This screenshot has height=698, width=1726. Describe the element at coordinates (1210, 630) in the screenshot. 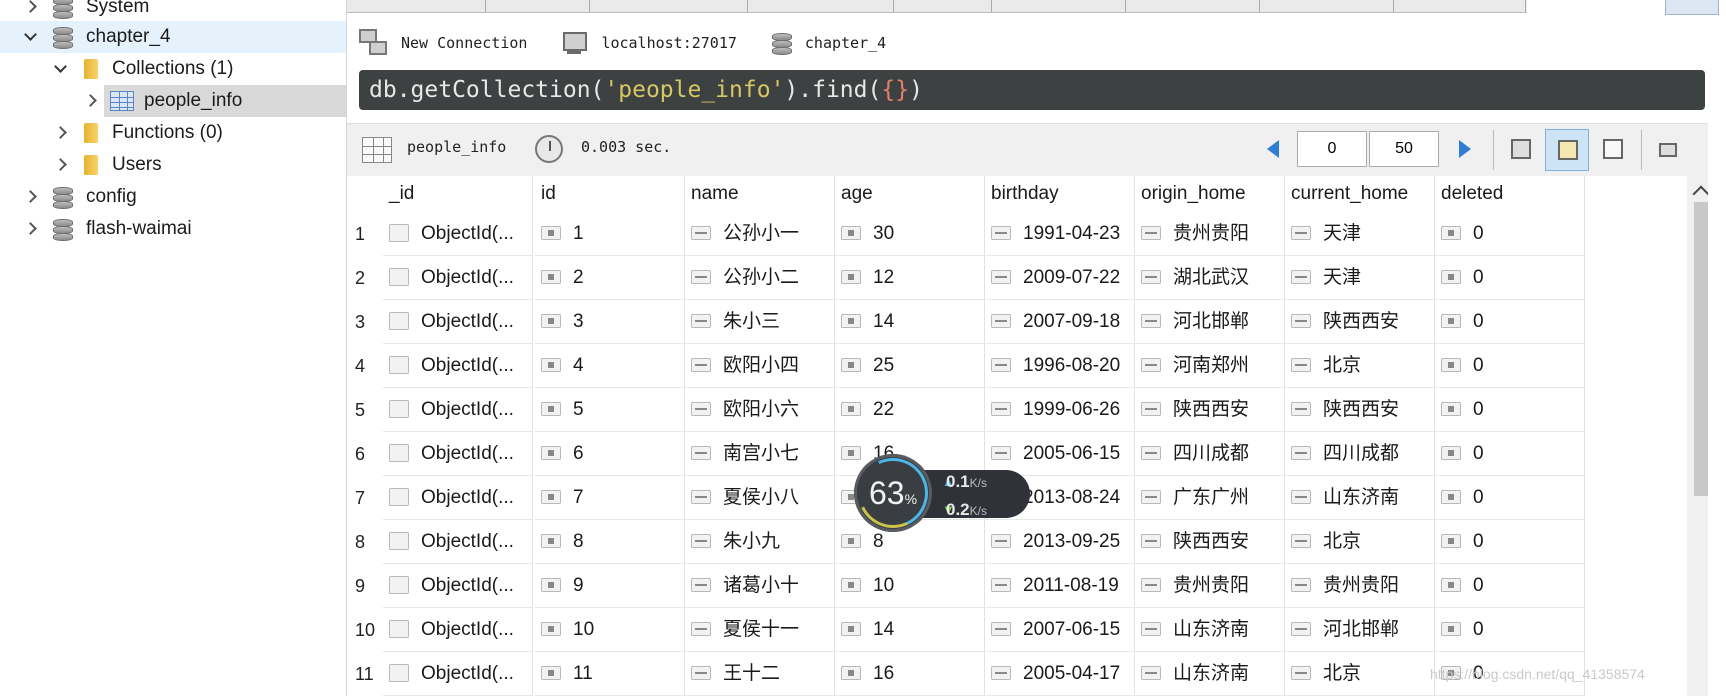

I see `cell-origin-home: 山东济南` at that location.